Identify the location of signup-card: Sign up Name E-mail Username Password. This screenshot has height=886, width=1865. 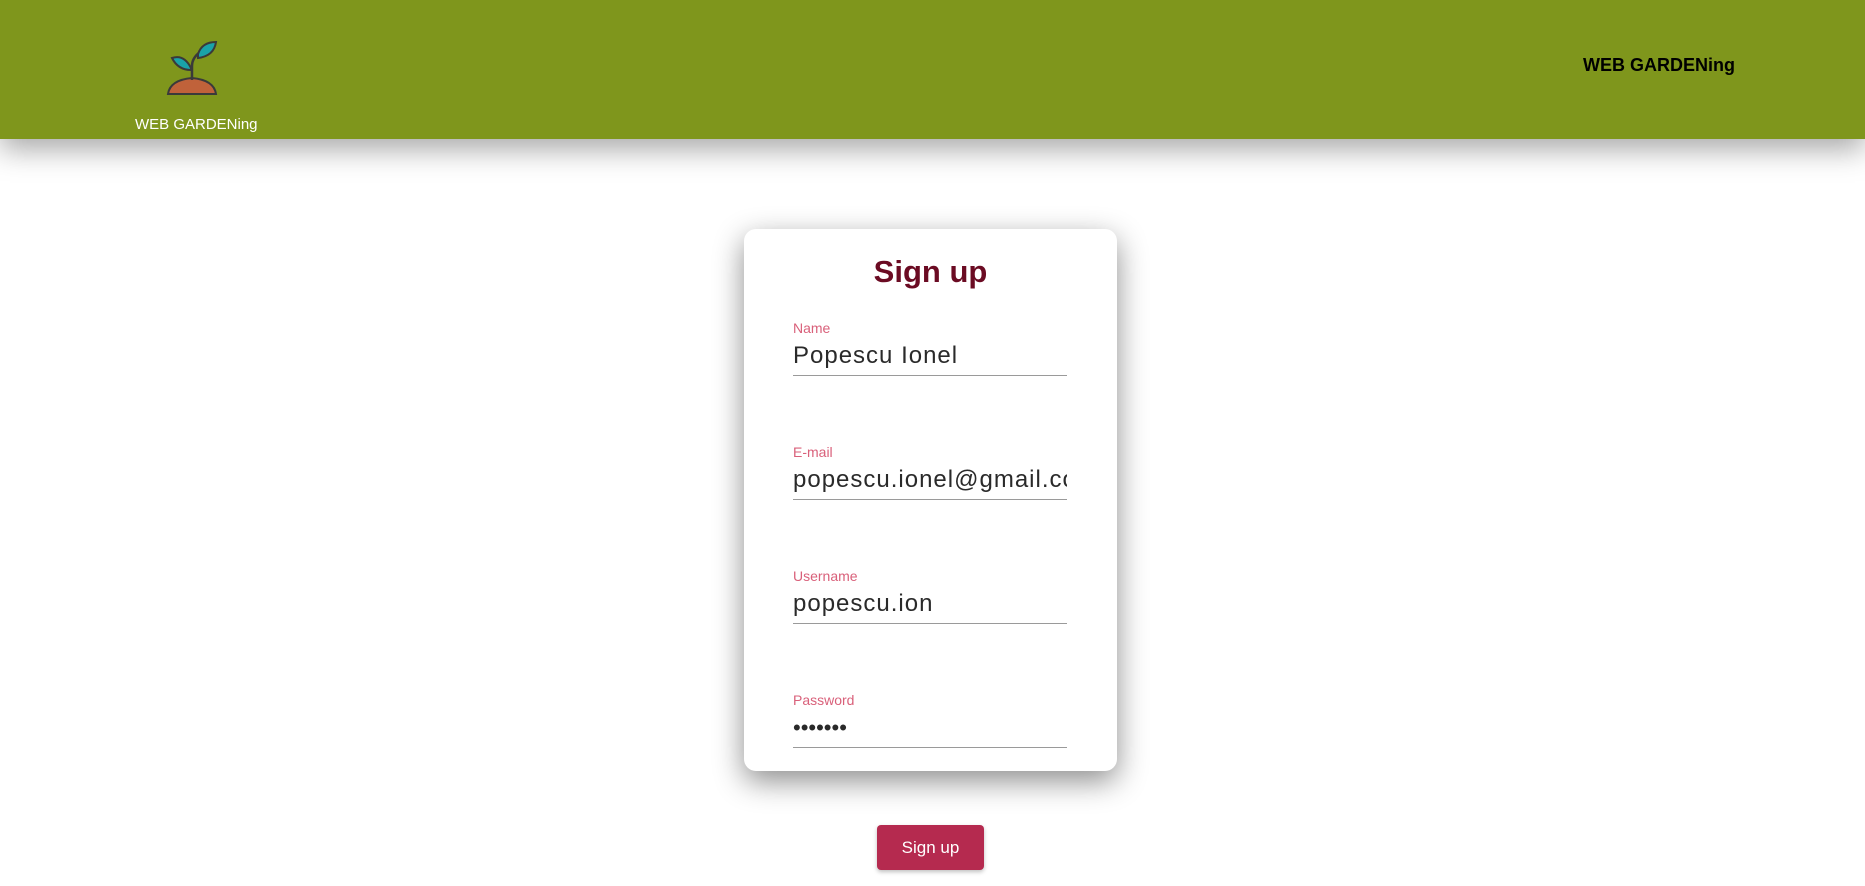
(930, 500).